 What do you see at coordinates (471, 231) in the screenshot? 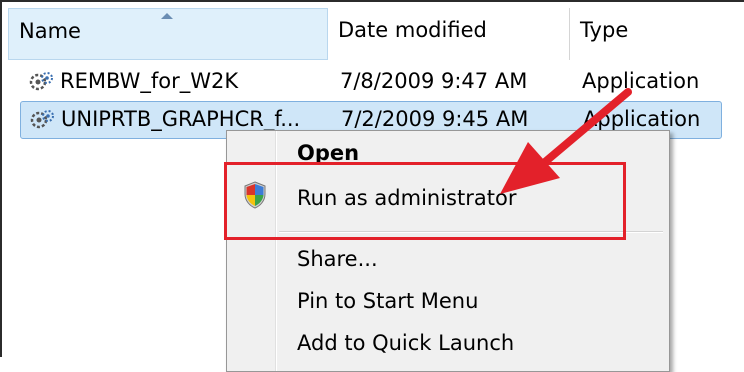
I see `menu-separator` at bounding box center [471, 231].